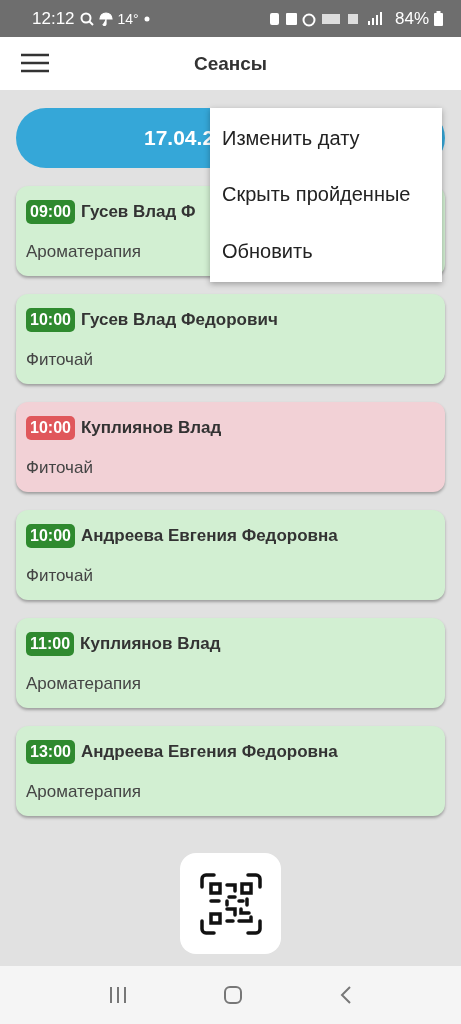 The width and height of the screenshot is (461, 1024). What do you see at coordinates (138, 212) in the screenshot?
I see `client-name: Гусев Влад Ф` at bounding box center [138, 212].